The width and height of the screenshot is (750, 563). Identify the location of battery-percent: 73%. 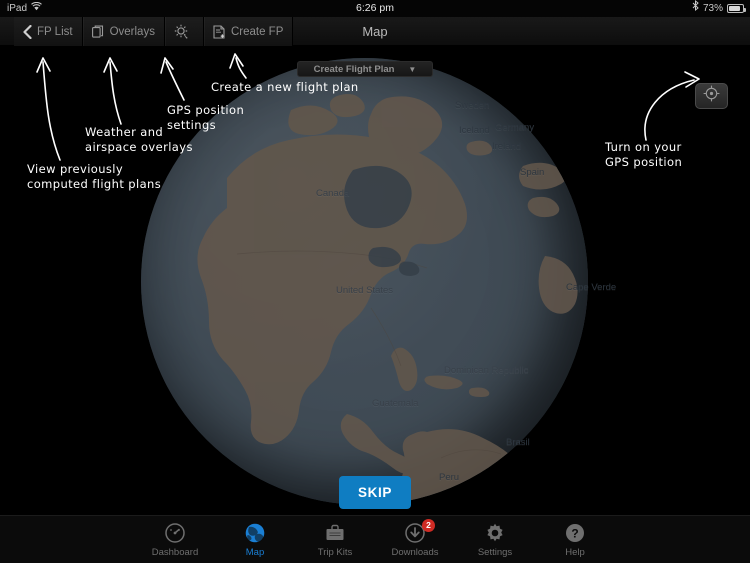
(712, 8).